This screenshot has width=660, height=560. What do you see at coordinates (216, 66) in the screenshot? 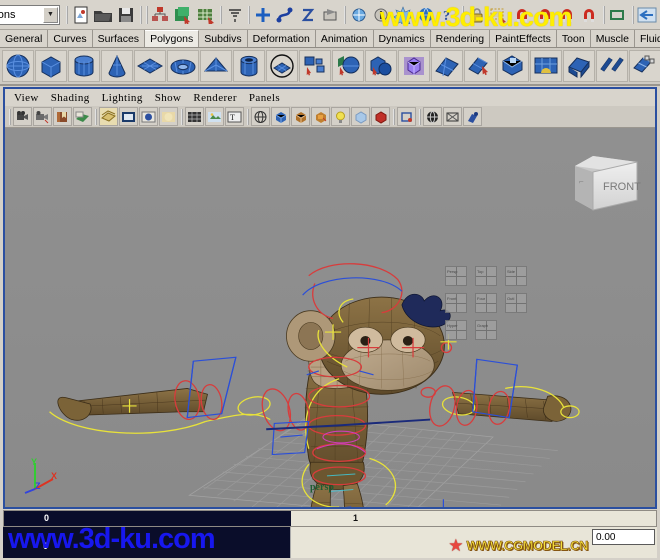
I see `poly-prism-icon` at bounding box center [216, 66].